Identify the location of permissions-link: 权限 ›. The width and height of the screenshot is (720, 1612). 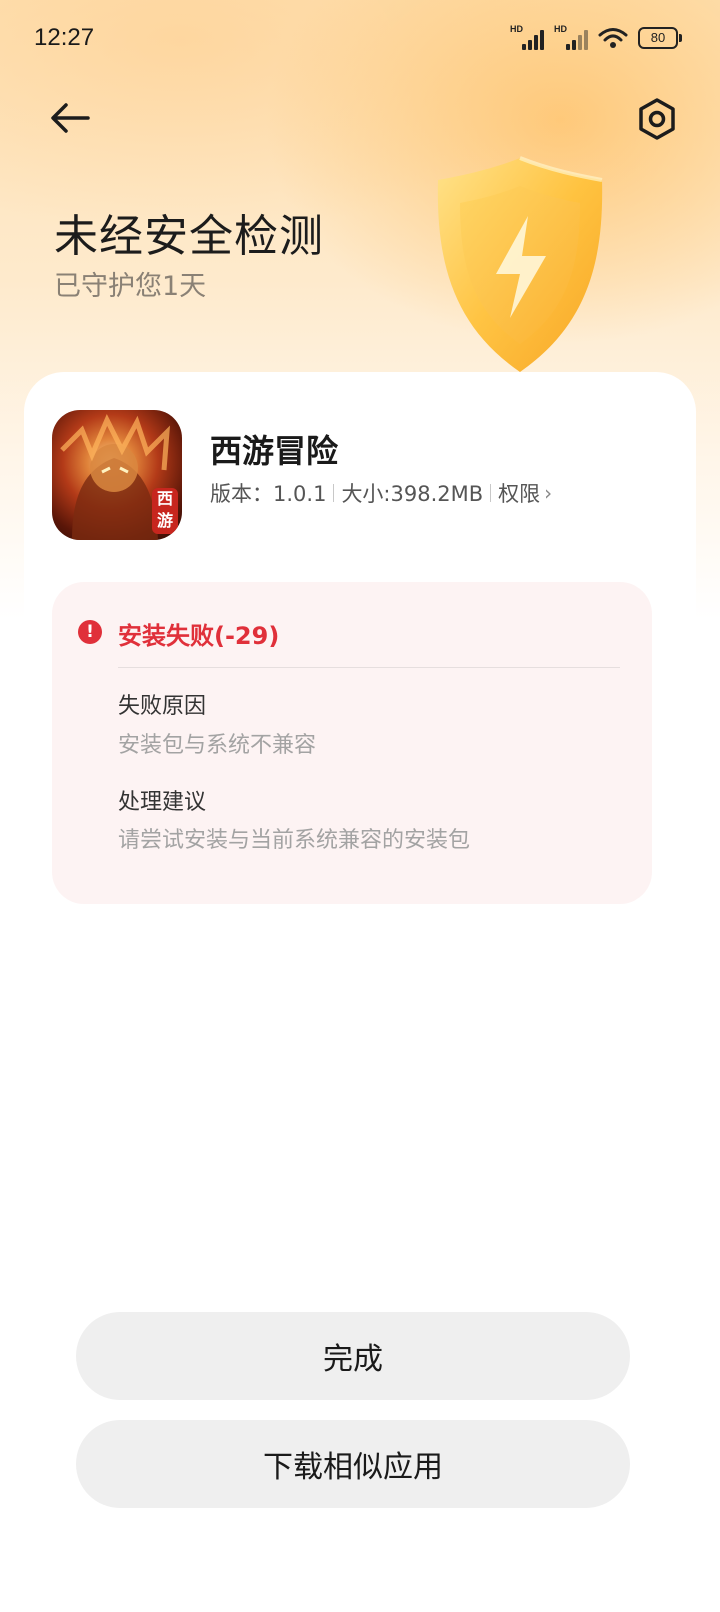
(525, 493).